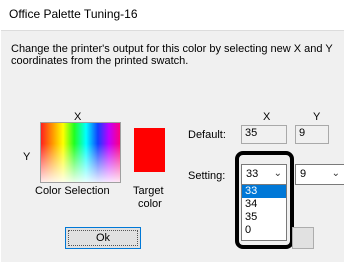 The height and width of the screenshot is (262, 344). Describe the element at coordinates (150, 204) in the screenshot. I see `target-caption-line2: color` at that location.